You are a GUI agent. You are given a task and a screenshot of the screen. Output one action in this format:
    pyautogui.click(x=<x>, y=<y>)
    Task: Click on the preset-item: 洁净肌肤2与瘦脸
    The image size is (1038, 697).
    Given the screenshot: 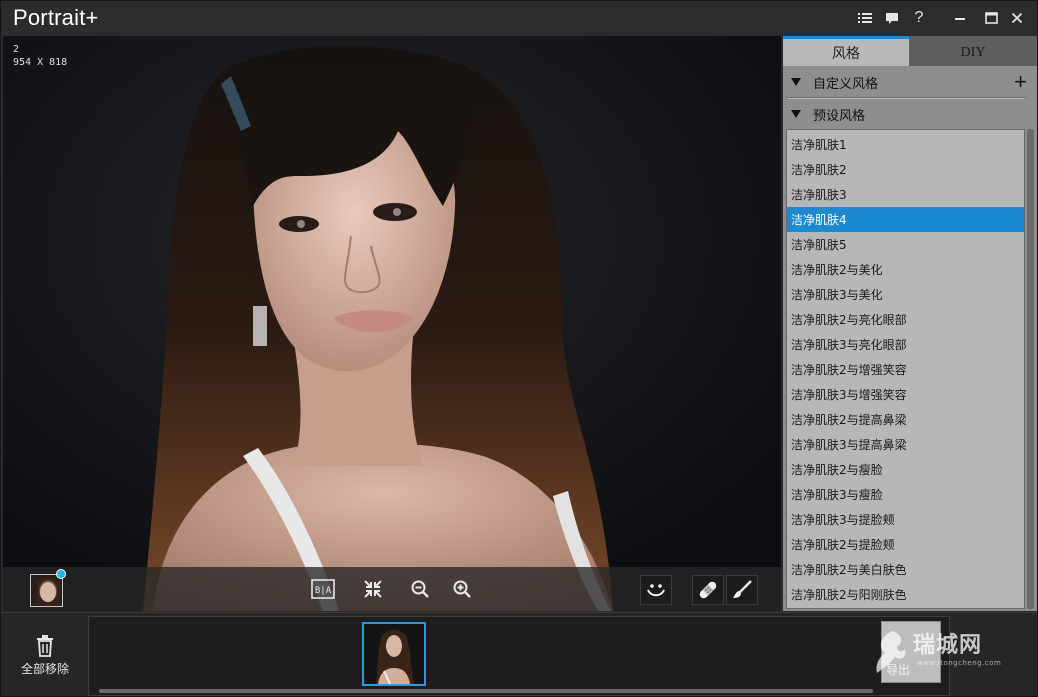 What is the action you would take?
    pyautogui.click(x=905, y=469)
    